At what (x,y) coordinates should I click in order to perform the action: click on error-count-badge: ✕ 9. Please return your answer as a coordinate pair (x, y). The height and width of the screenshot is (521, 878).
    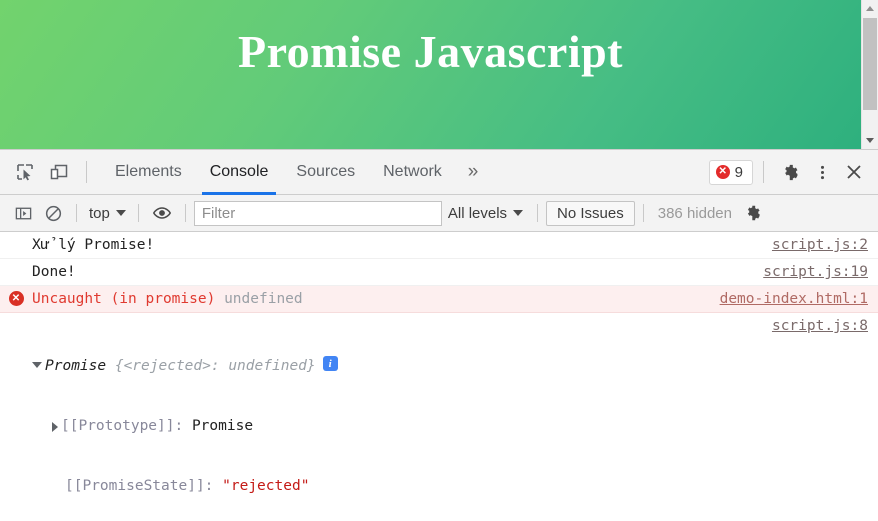
    Looking at the image, I should click on (730, 172).